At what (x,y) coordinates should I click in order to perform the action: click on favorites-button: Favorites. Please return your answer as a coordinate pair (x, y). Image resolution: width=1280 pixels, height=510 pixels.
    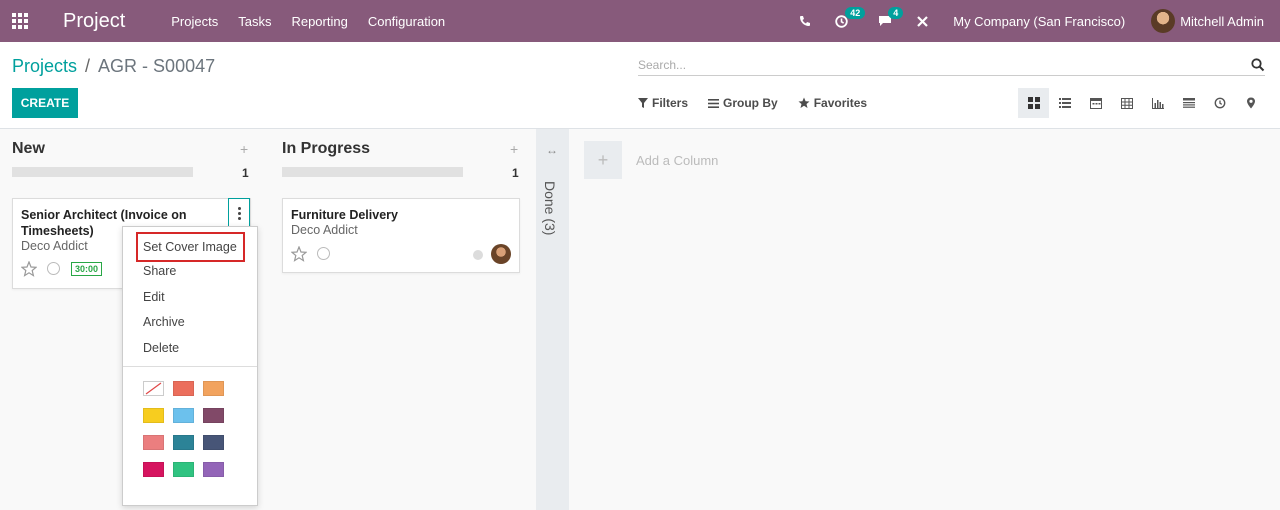
    Looking at the image, I should click on (832, 103).